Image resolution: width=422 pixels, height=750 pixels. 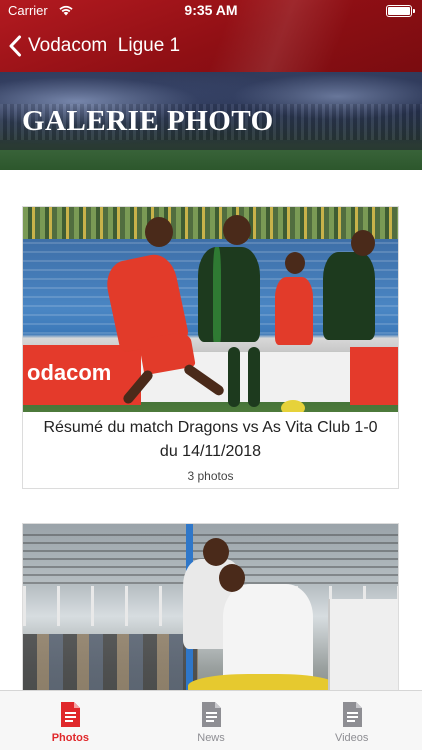 What do you see at coordinates (211, 36) in the screenshot?
I see `navigation-header: Carrier 9:35 AM Vodacom Ligue 1` at bounding box center [211, 36].